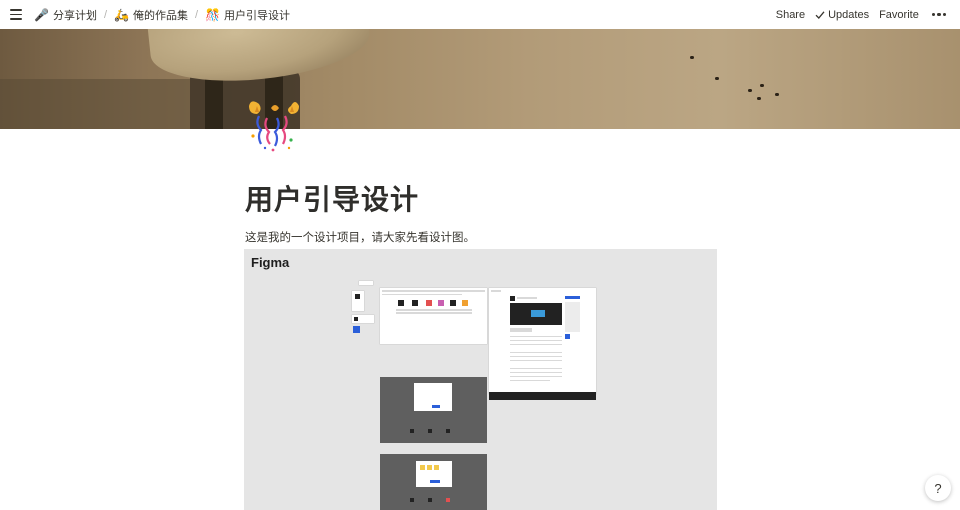 This screenshot has width=960, height=510. Describe the element at coordinates (332, 198) in the screenshot. I see `page-title: 用户引导设计` at that location.